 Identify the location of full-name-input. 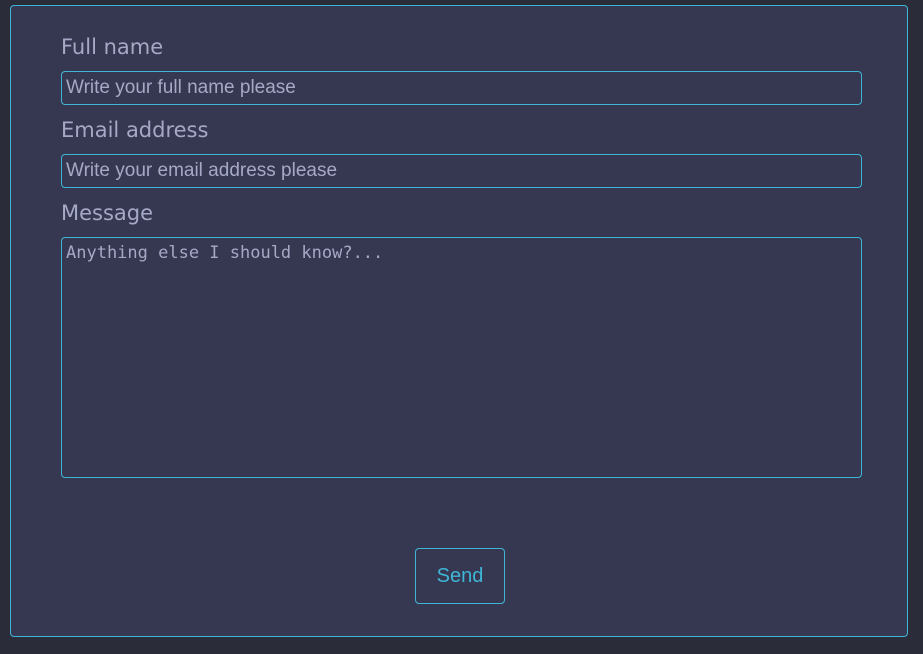
(461, 88).